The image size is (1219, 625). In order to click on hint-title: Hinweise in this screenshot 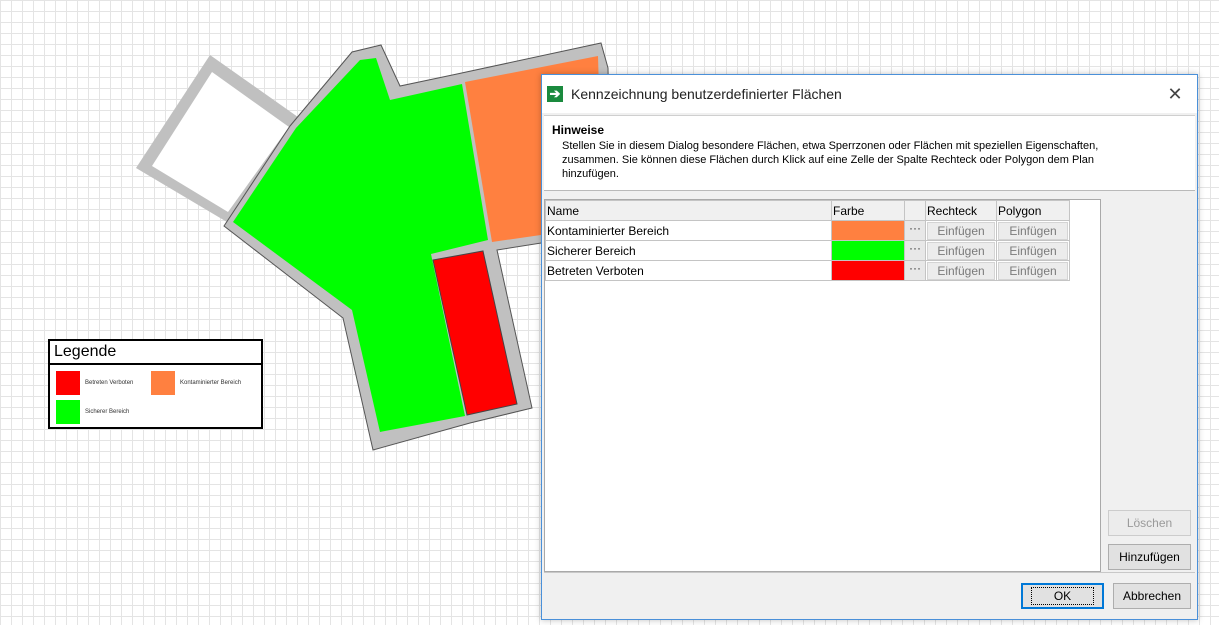, I will do `click(578, 130)`.